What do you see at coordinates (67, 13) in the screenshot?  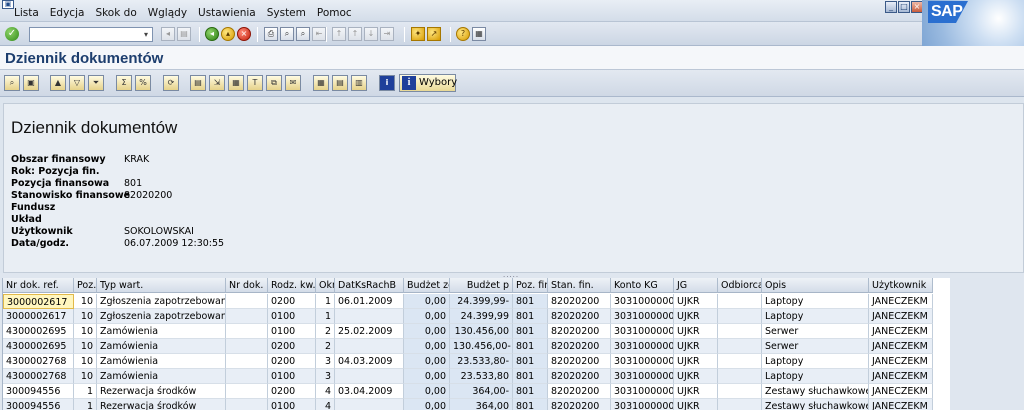 I see `menu-item-edycja: Edycja` at bounding box center [67, 13].